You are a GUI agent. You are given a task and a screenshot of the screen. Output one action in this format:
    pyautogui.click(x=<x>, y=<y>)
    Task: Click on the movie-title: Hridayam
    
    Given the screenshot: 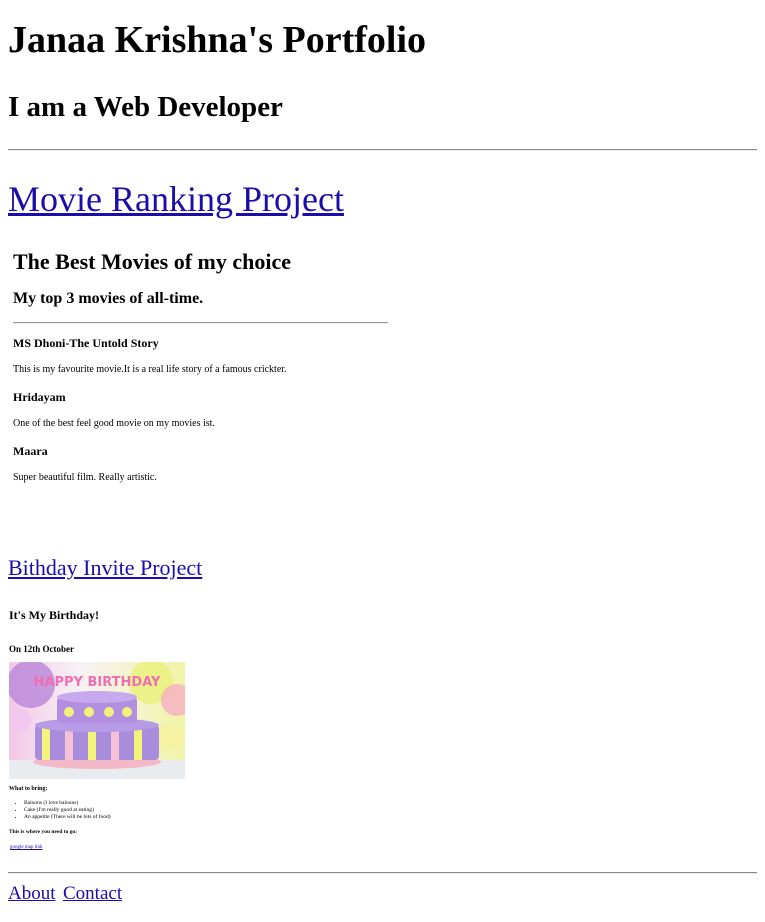 What is the action you would take?
    pyautogui.click(x=39, y=397)
    